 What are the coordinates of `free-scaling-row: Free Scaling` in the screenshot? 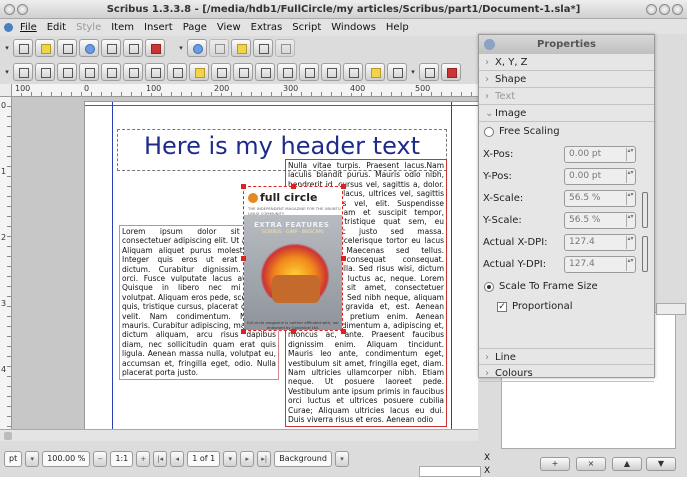 It's located at (566, 133).